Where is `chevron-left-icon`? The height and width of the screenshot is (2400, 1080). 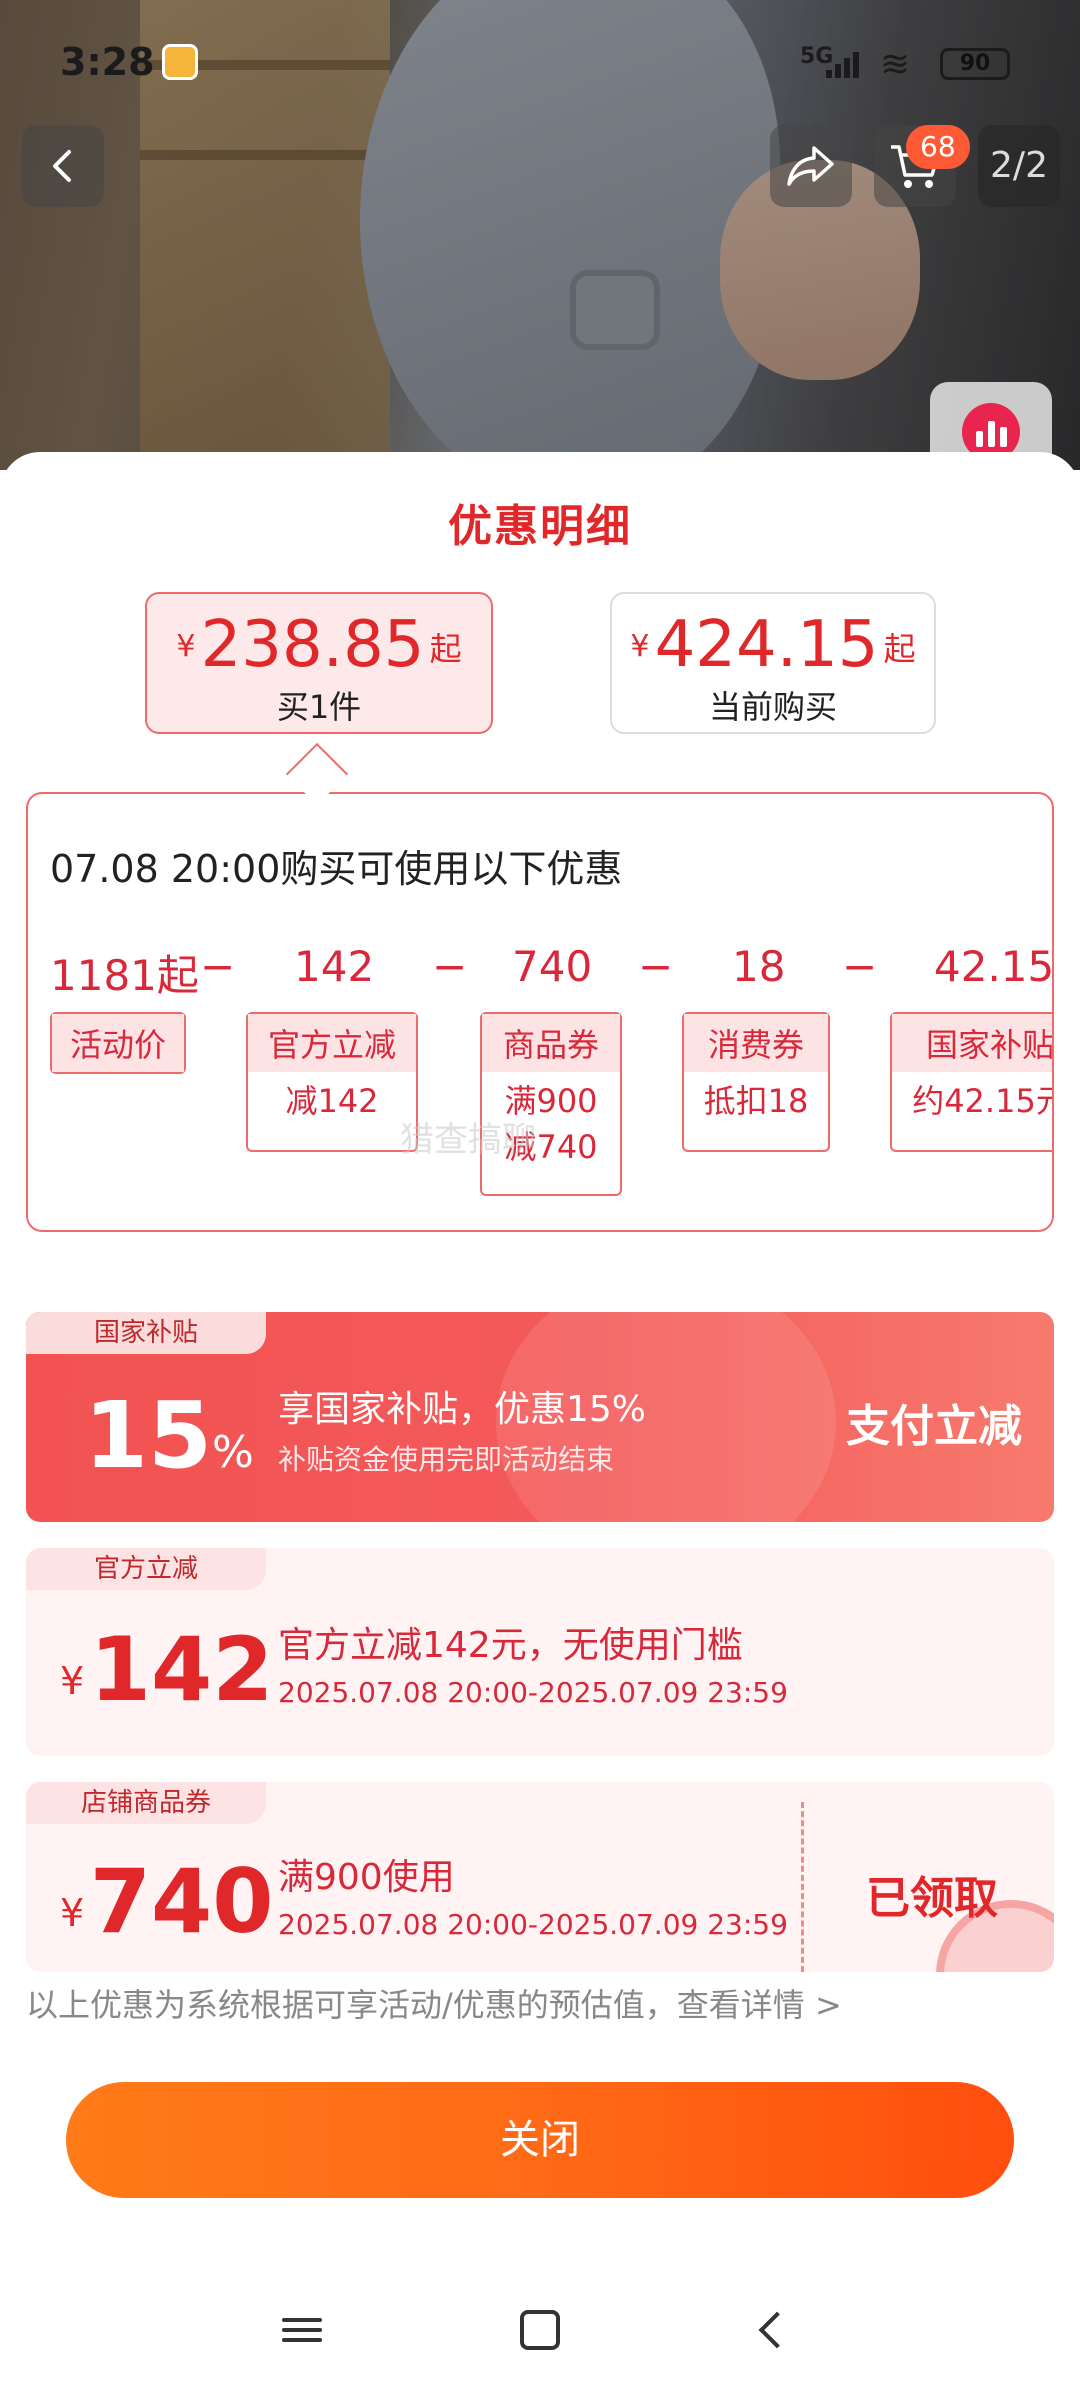
chevron-left-icon is located at coordinates (62, 166).